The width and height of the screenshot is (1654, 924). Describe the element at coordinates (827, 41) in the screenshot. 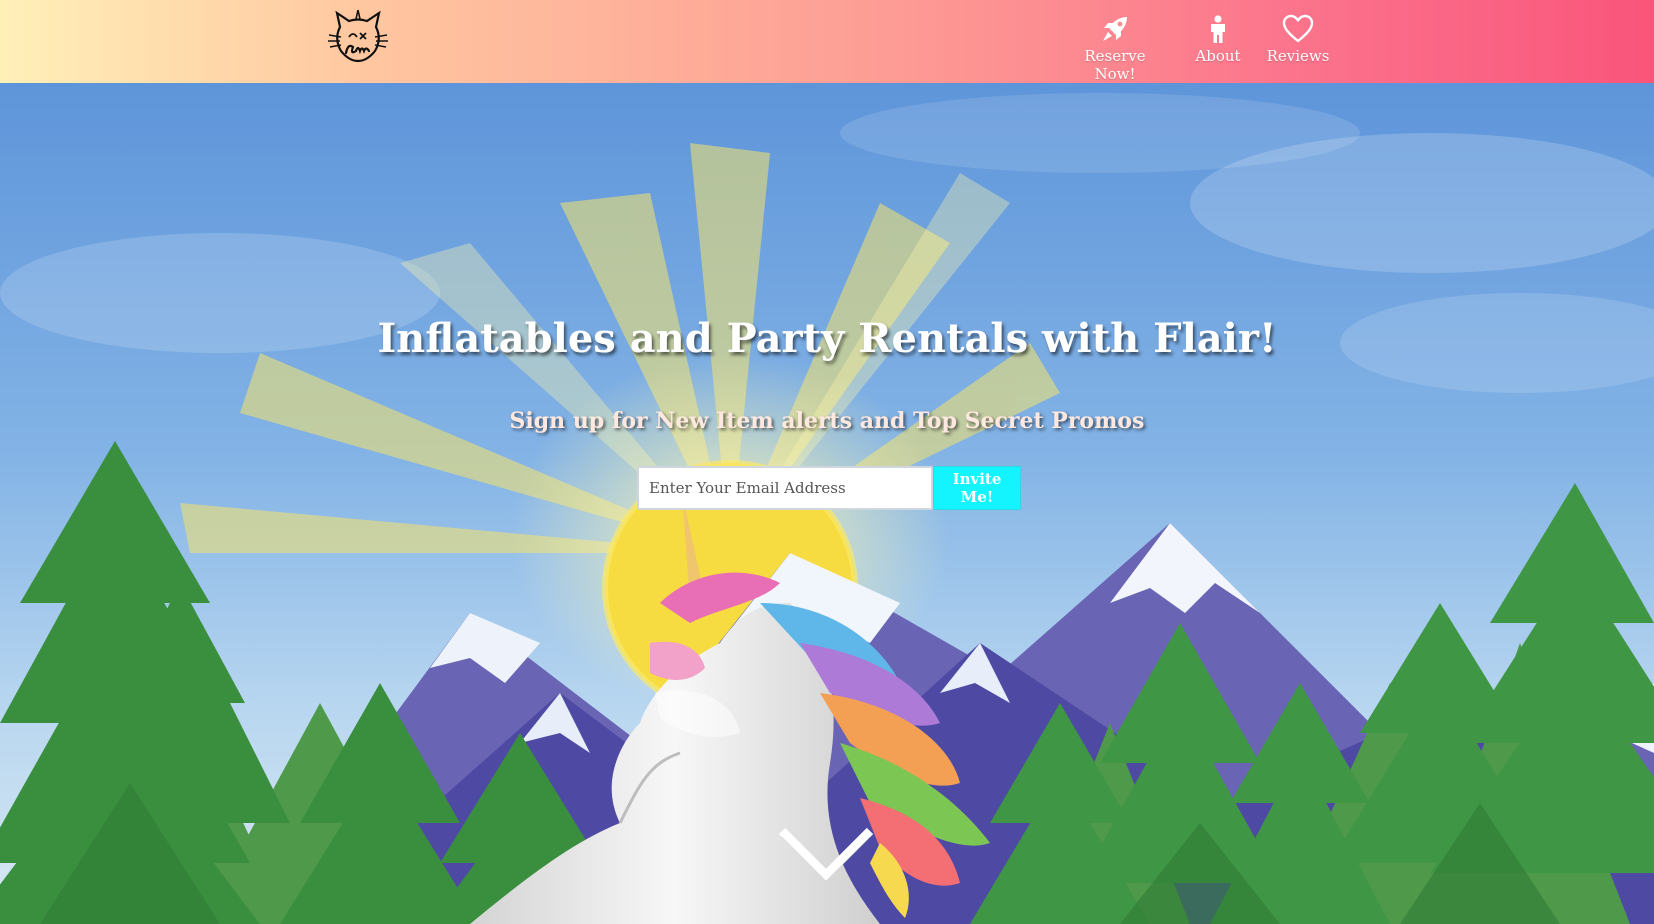

I see `top-navbar: Reserve Now! About Reviews` at that location.